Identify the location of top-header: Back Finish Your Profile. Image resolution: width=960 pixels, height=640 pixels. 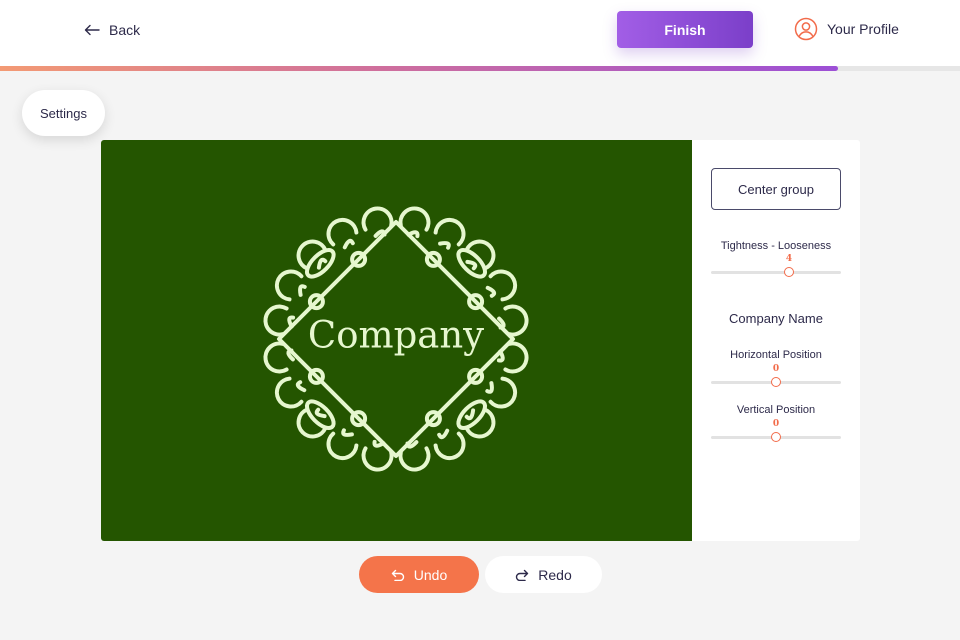
(480, 33).